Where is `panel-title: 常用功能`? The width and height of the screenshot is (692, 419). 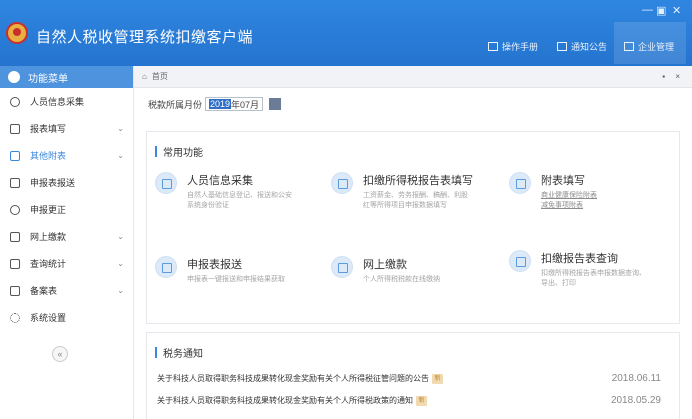 panel-title: 常用功能 is located at coordinates (179, 151).